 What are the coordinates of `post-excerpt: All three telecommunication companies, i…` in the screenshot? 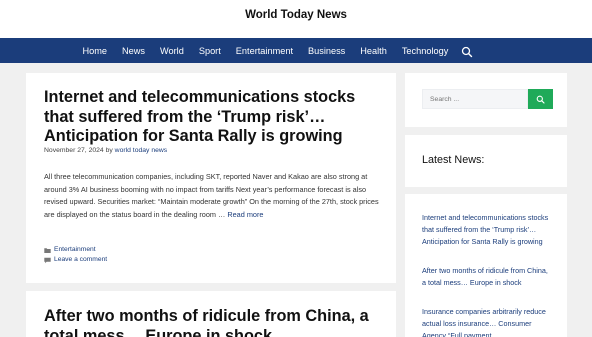 It's located at (214, 196).